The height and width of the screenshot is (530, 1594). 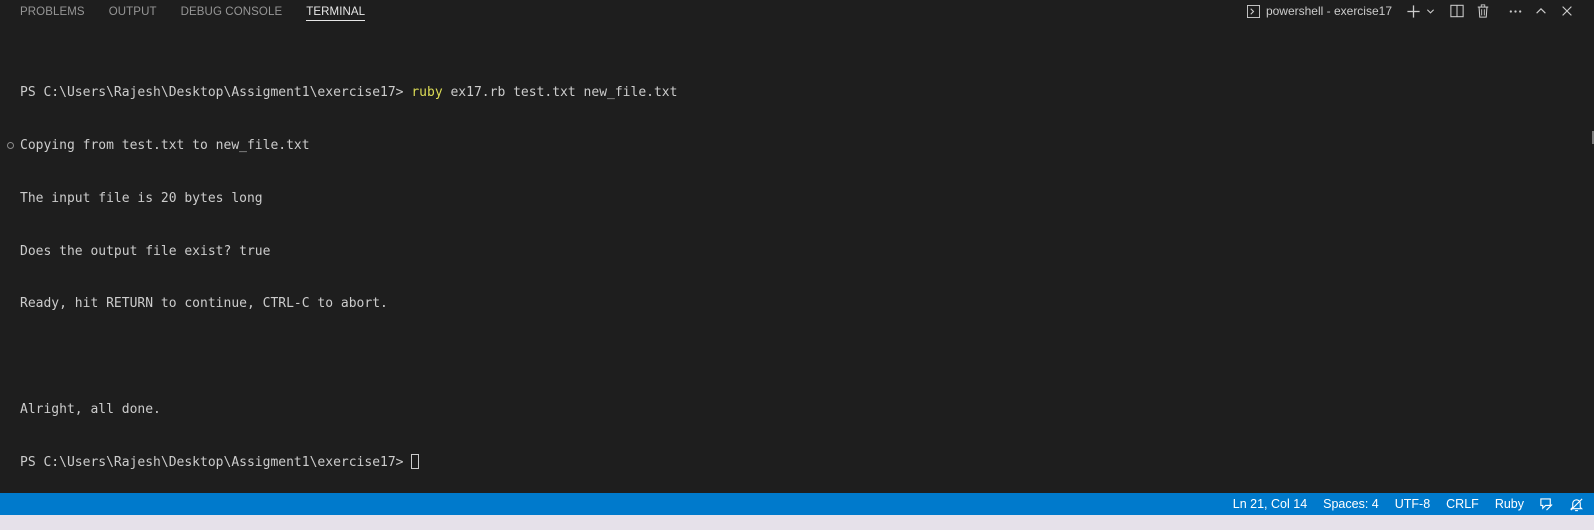 I want to click on status-bar-right: Ln 21, Col 14 Spaces: 4 UTF-8 CRLF Ruby, so click(x=1400, y=504).